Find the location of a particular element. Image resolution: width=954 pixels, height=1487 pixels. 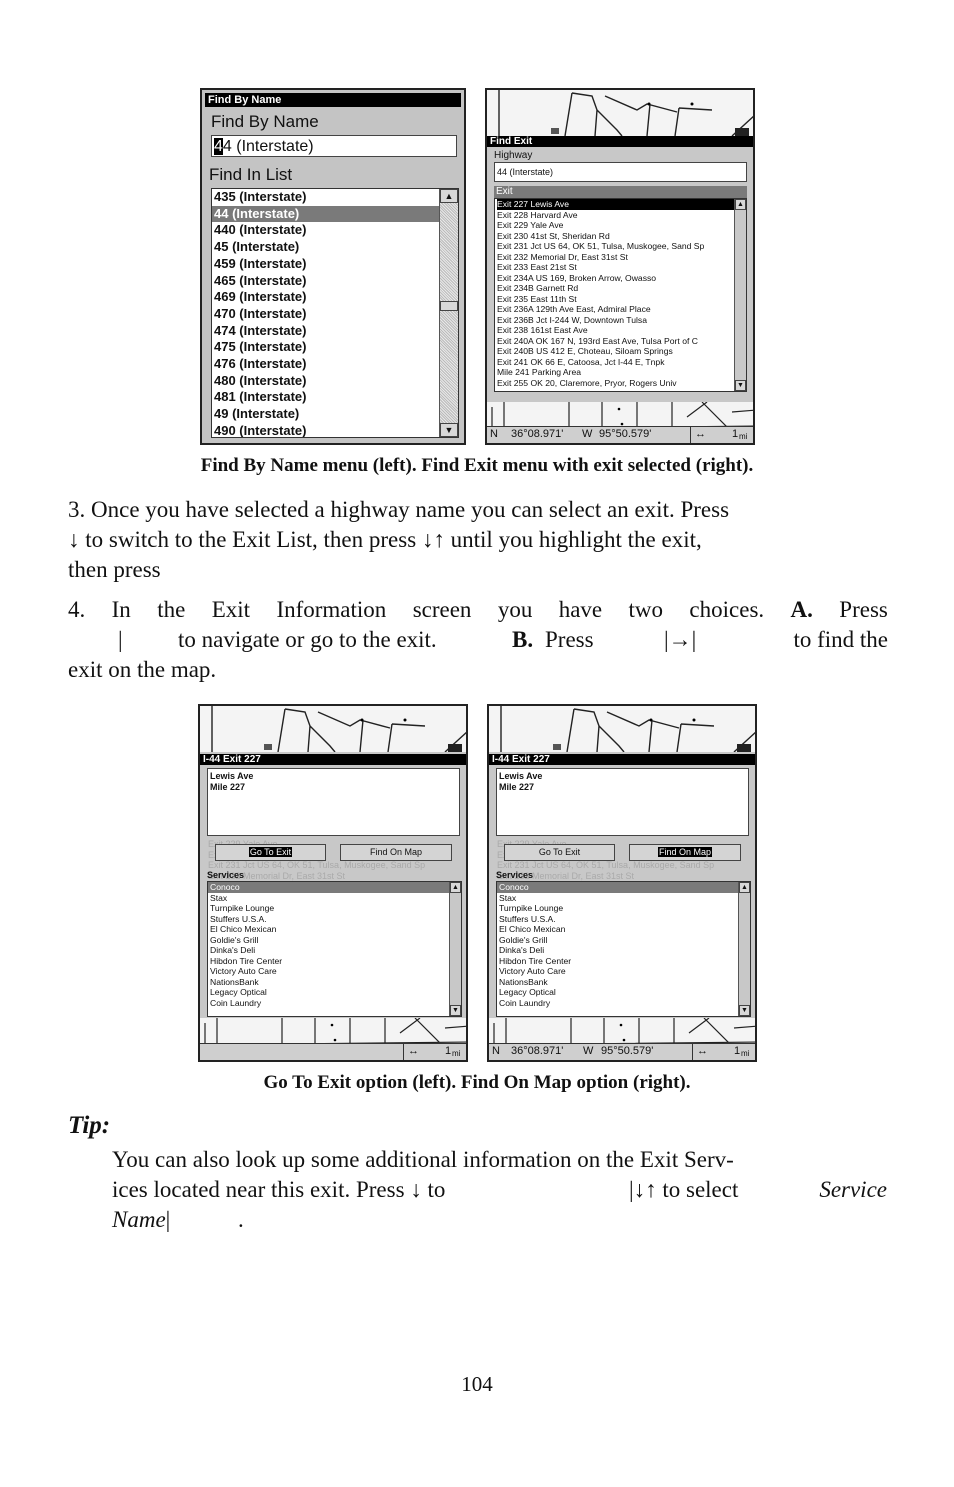

exit-list-item: Exit 238 161st East Ave is located at coordinates (615, 330).